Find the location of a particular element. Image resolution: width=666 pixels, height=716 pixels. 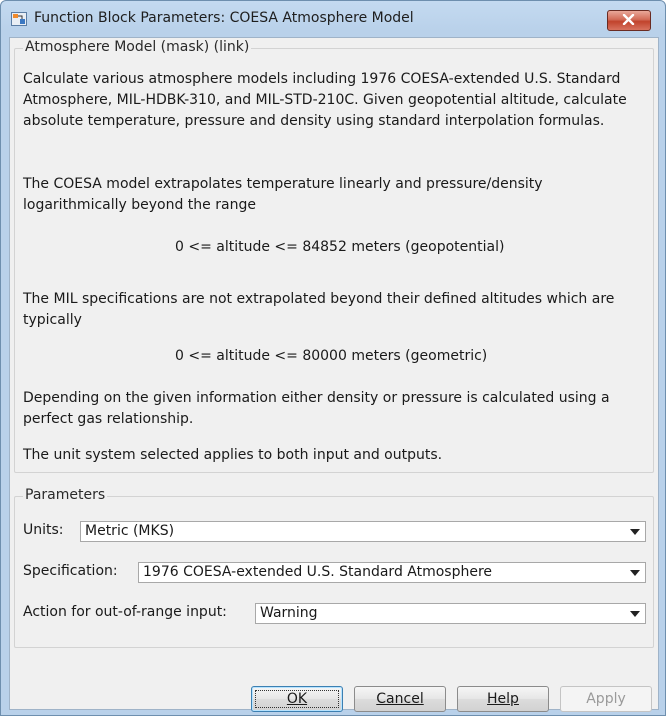

ok-button: OK is located at coordinates (297, 699).